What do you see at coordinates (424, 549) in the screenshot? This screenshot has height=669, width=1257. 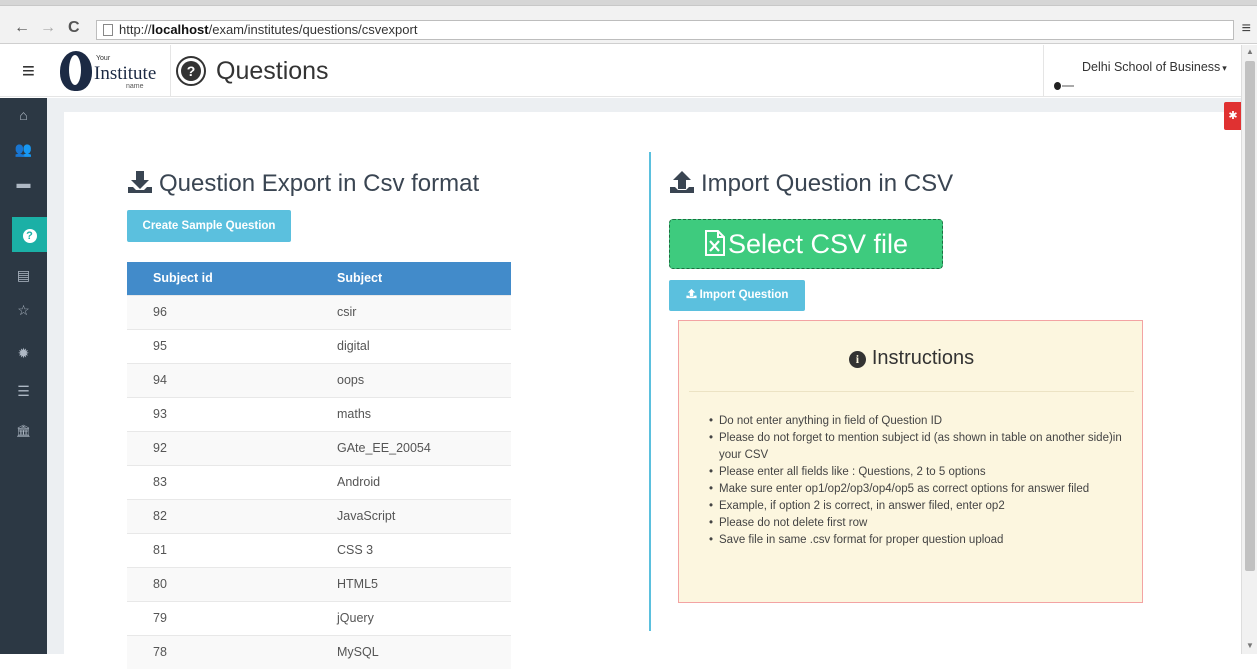 I see `cell-subject: CSS 3` at bounding box center [424, 549].